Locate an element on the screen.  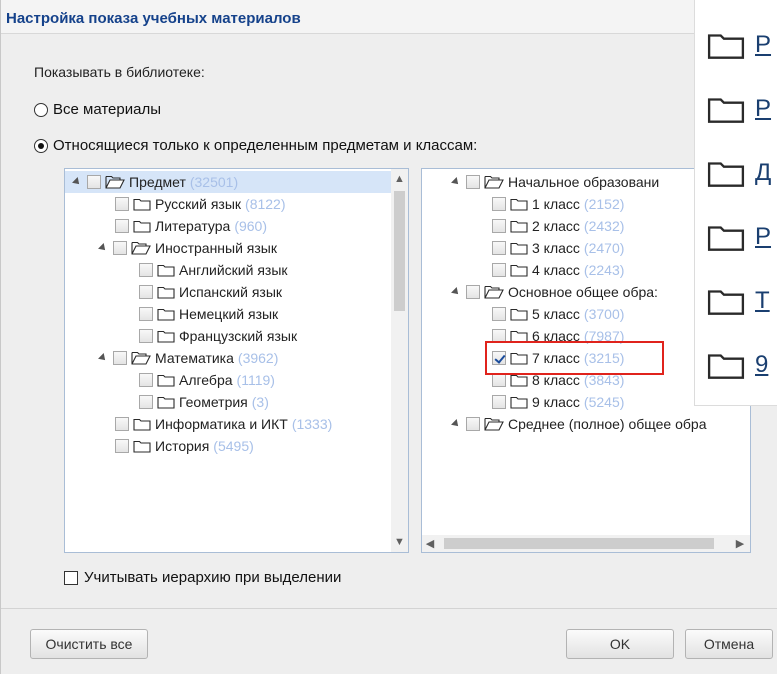
tree-node-history: История (5495) is located at coordinates (184, 446).